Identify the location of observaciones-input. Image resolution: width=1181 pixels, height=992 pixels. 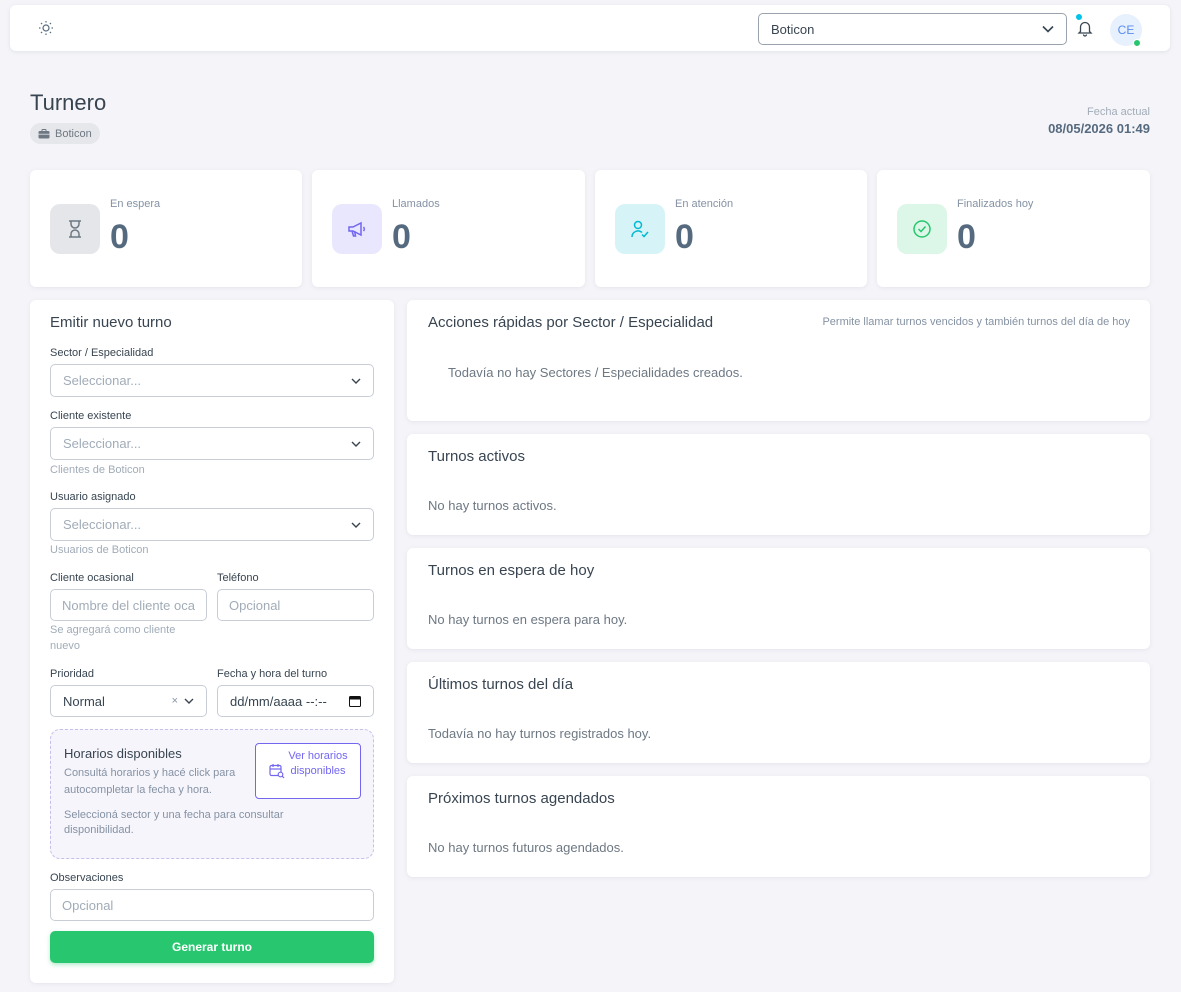
(212, 905).